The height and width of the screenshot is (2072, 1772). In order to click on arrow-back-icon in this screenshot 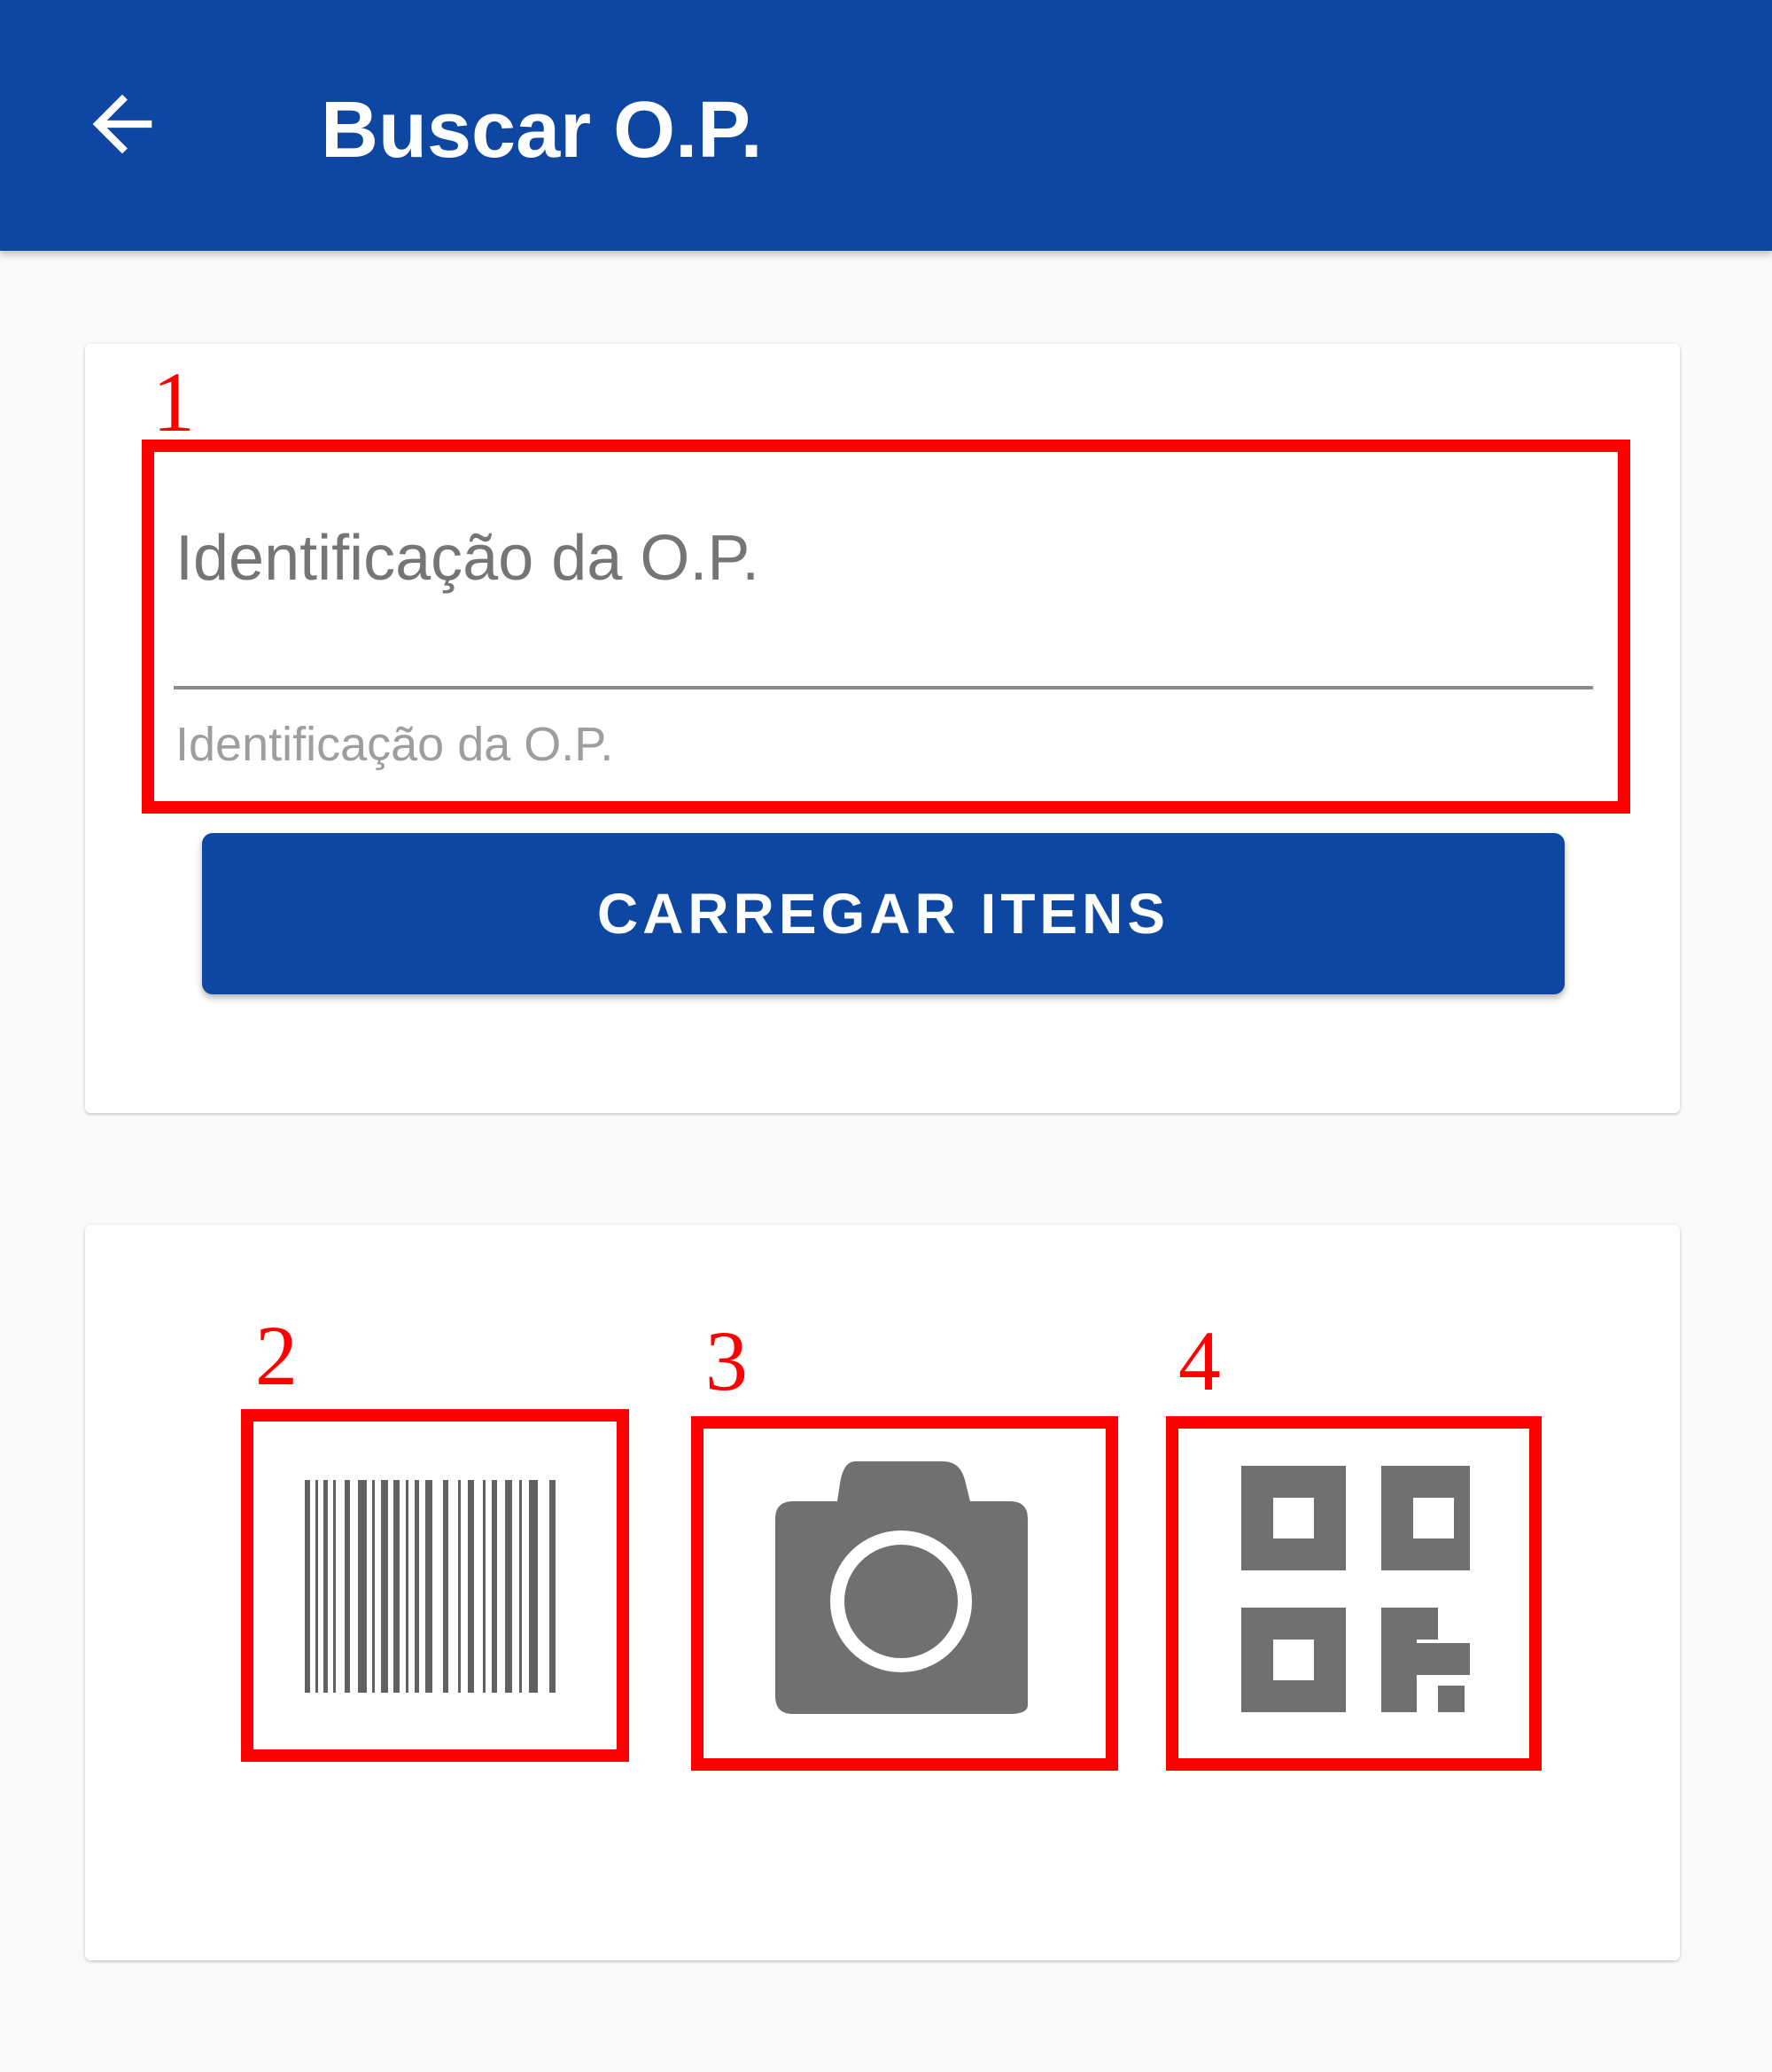, I will do `click(122, 124)`.